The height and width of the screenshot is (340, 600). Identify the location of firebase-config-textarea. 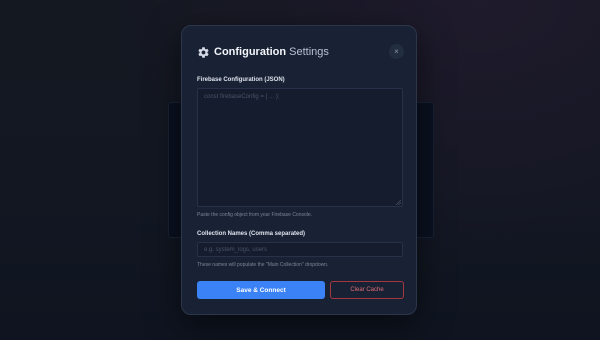
(300, 147).